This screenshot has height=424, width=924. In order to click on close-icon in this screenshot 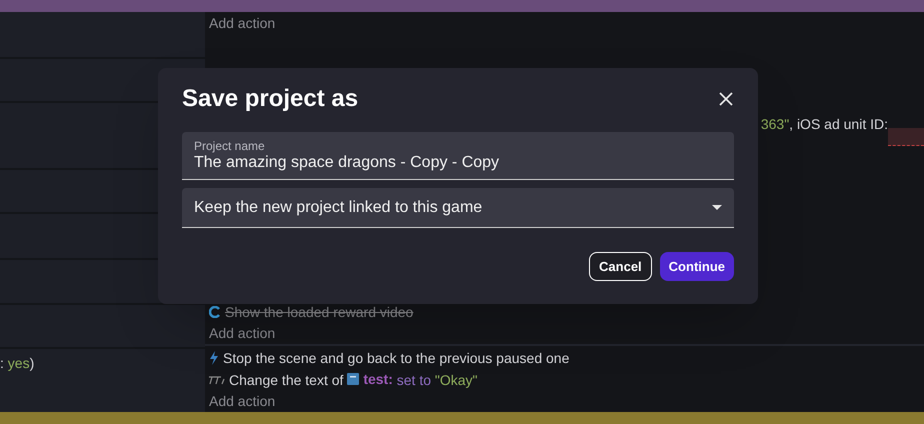, I will do `click(726, 99)`.